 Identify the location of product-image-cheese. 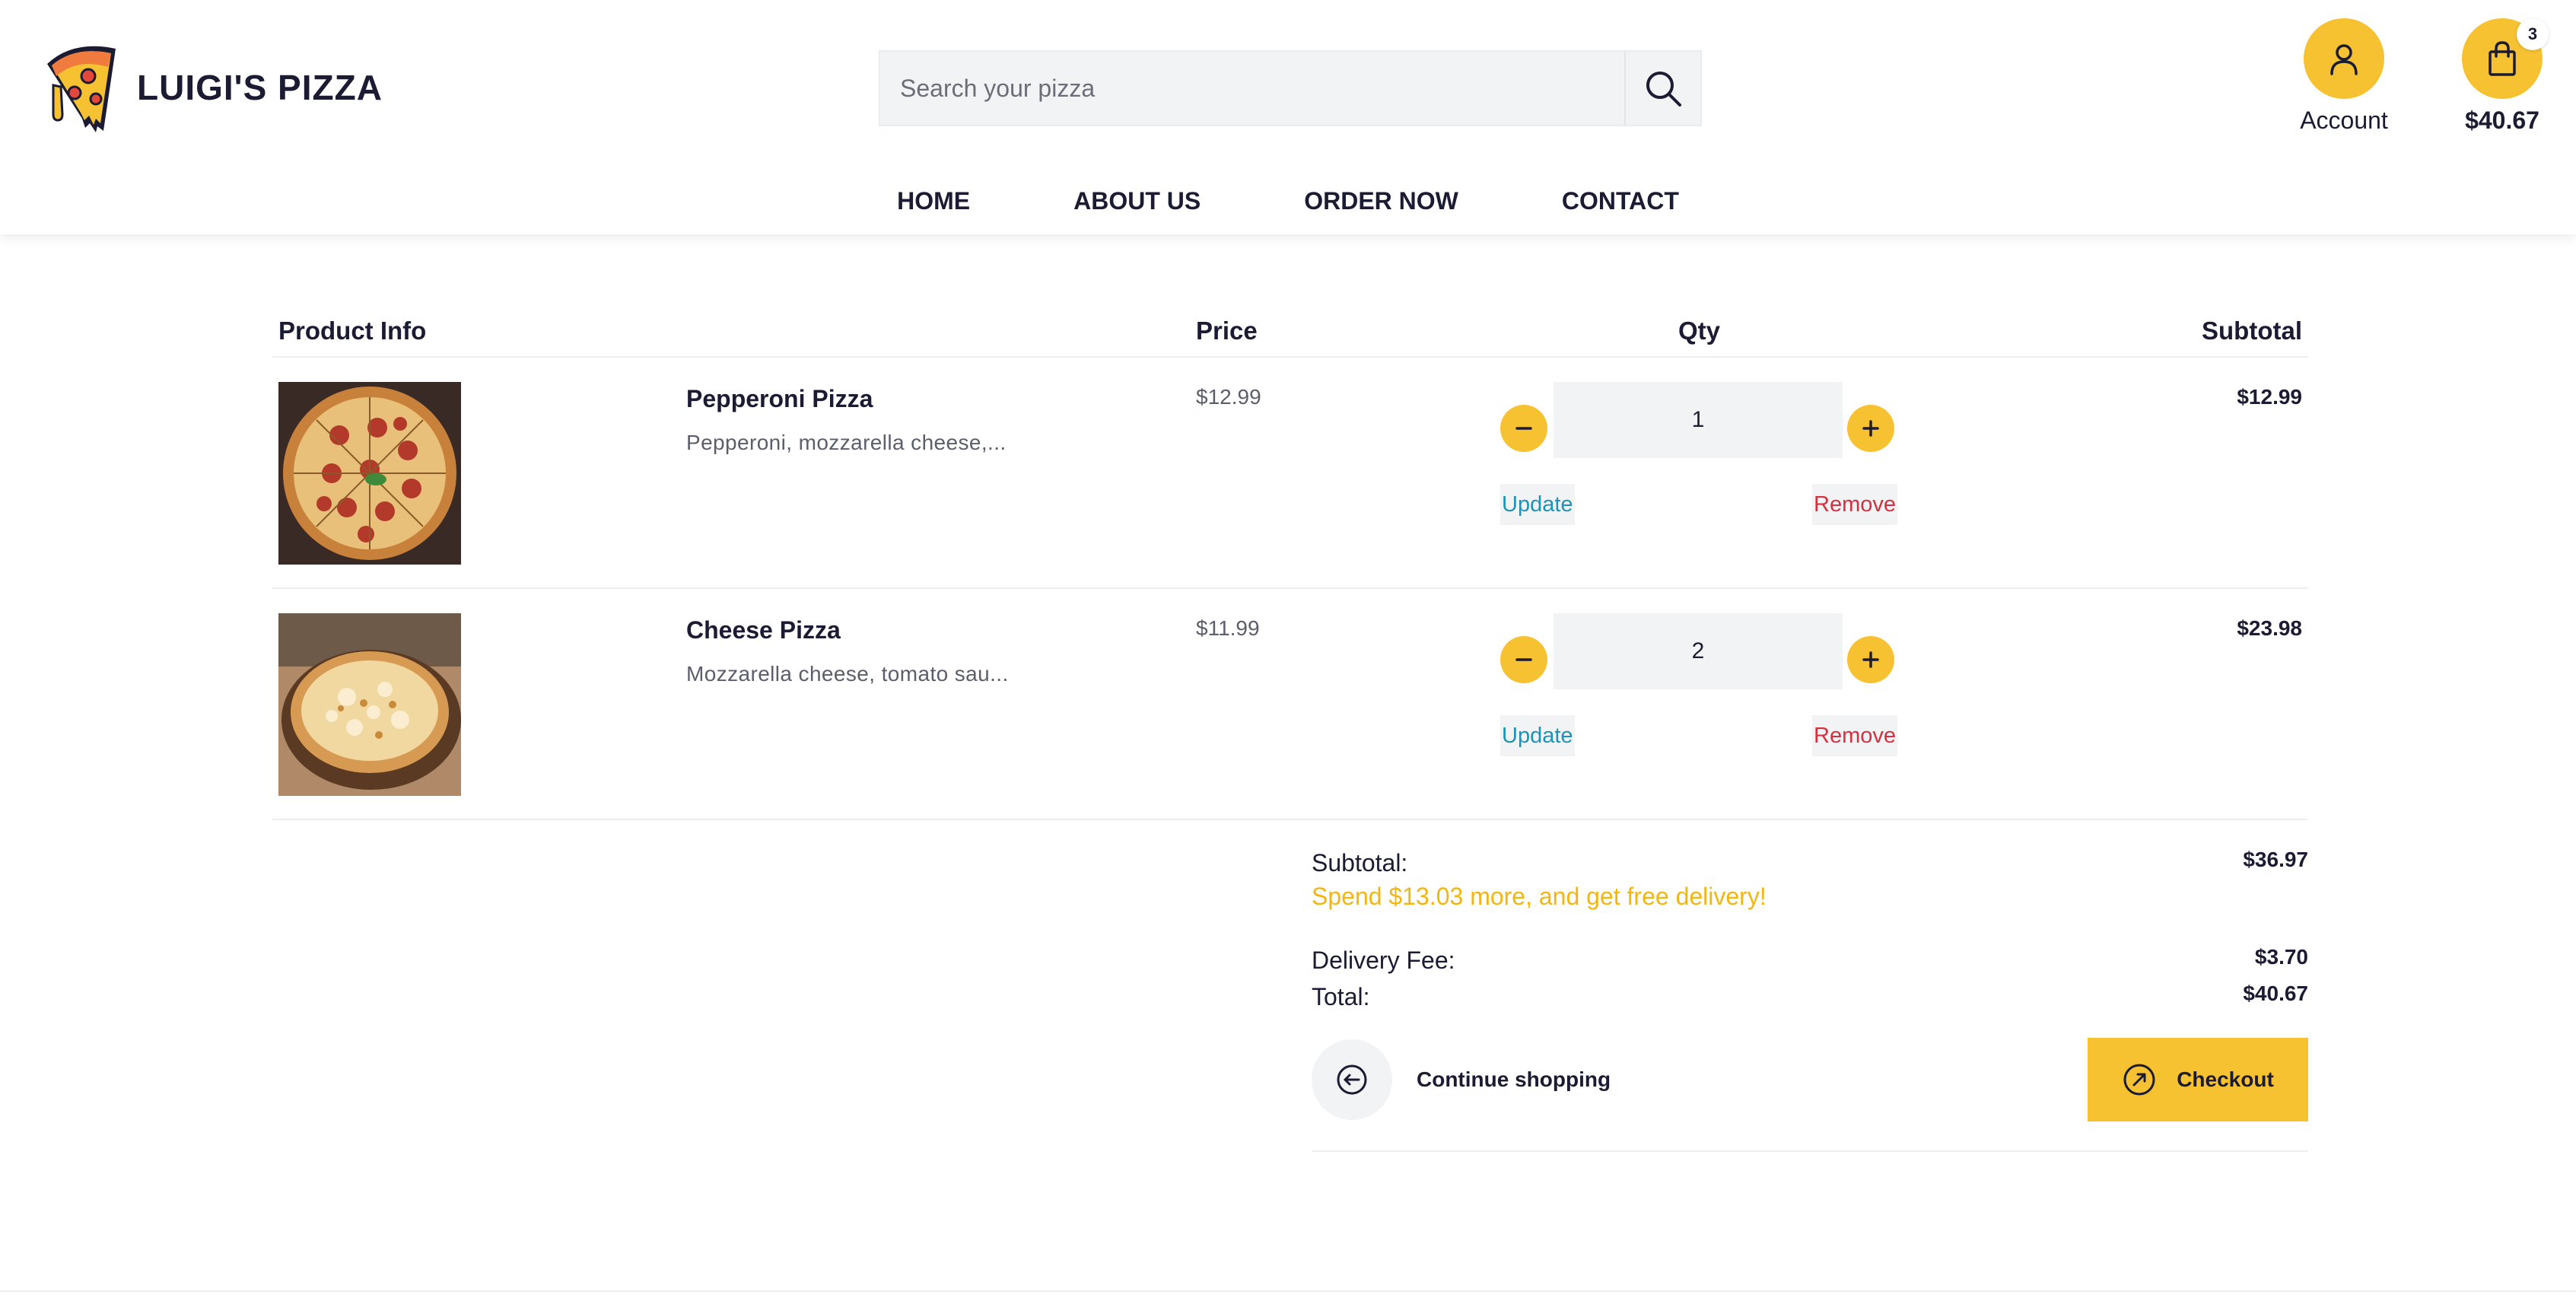
(369, 704).